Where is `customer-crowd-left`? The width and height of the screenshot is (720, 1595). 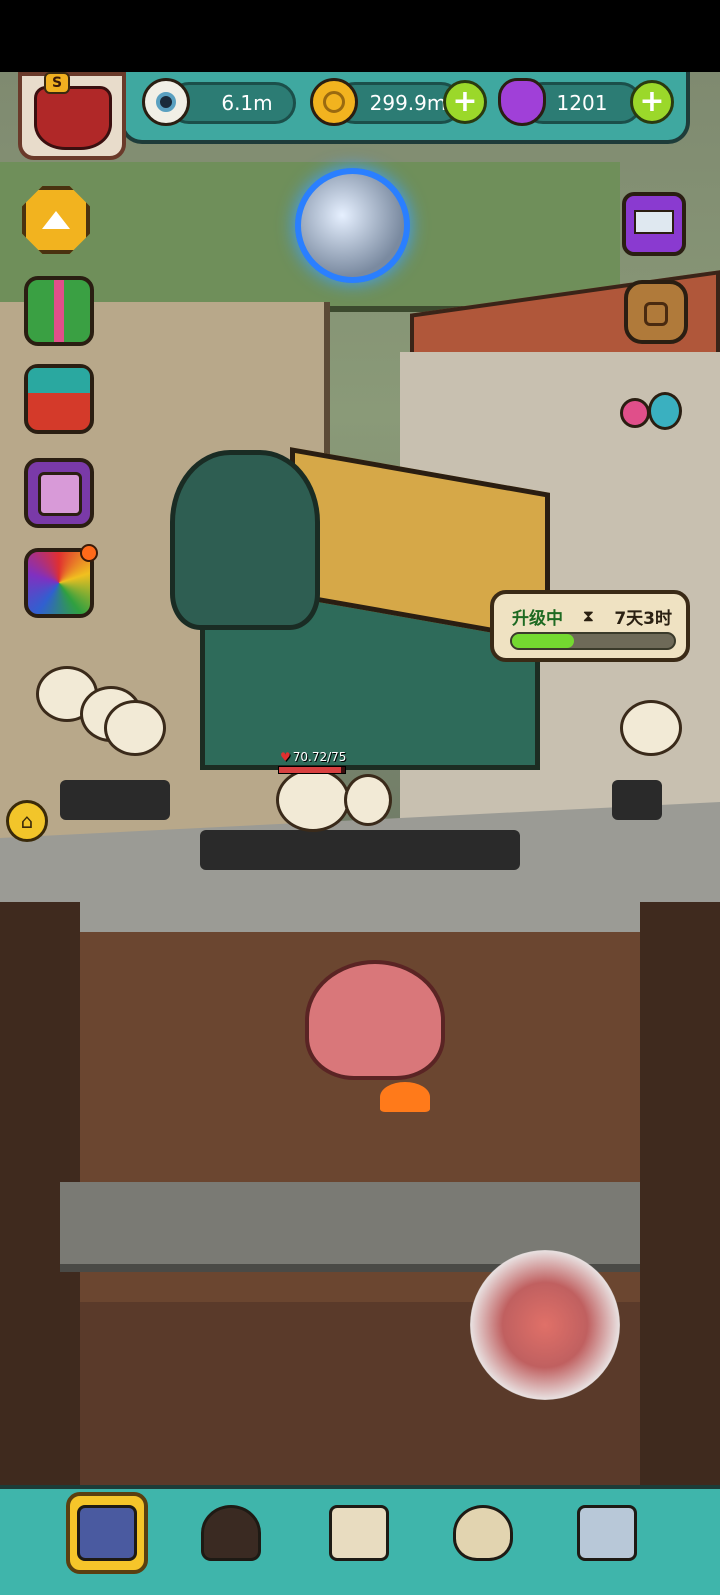 customer-crowd-left is located at coordinates (115, 800).